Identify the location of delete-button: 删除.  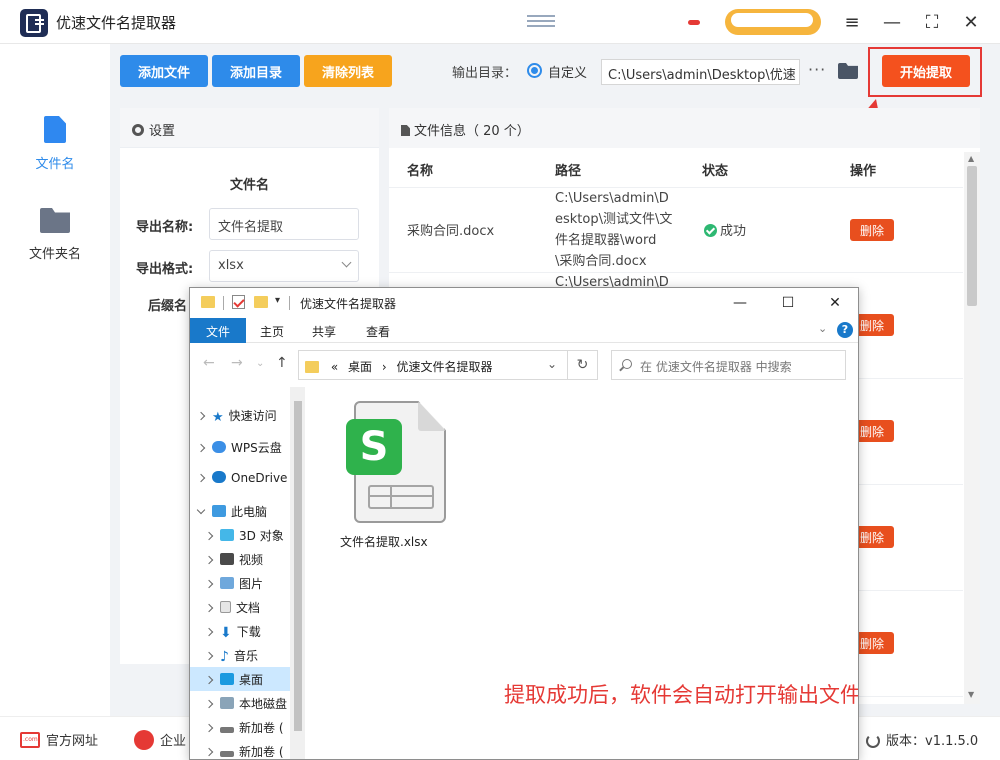
(872, 230).